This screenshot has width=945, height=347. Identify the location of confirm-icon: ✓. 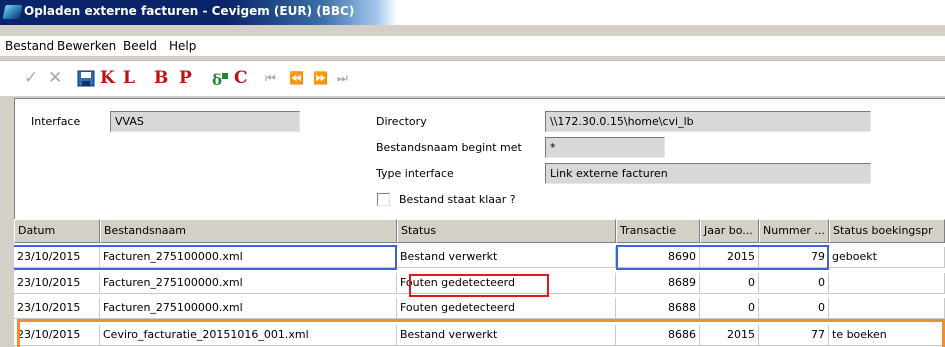
(31, 78).